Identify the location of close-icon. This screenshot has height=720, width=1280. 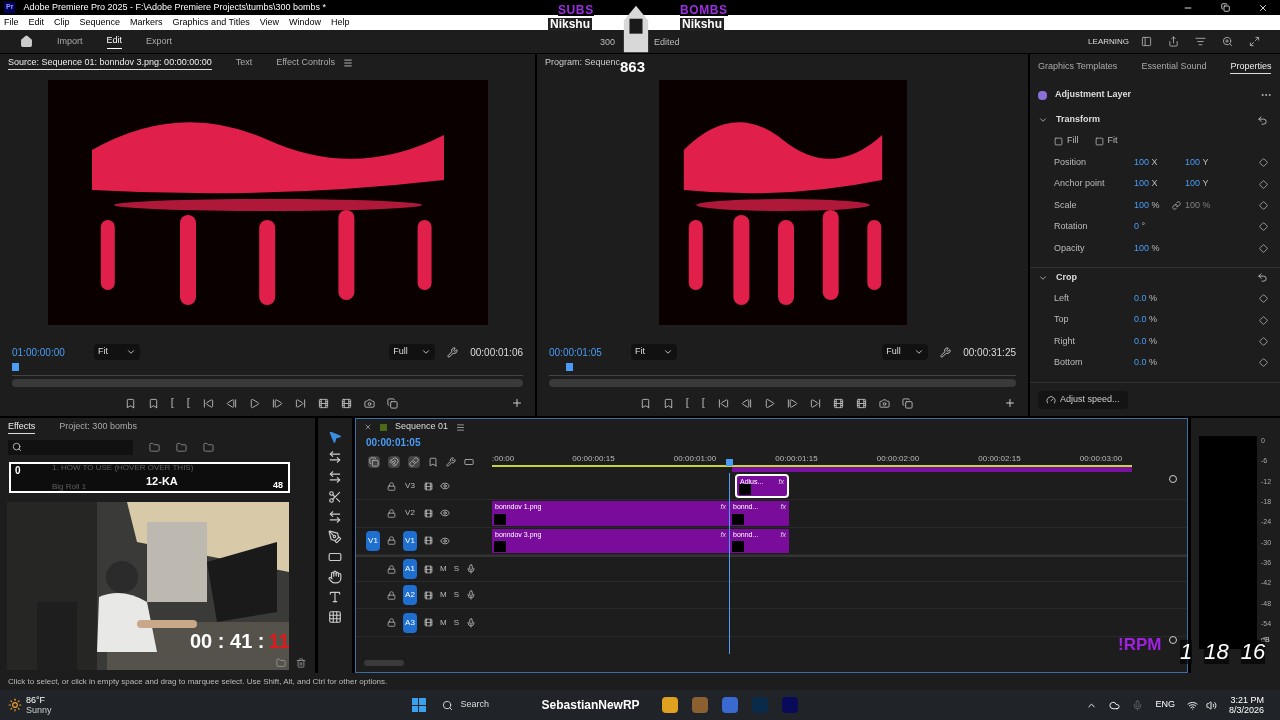
(1263, 7).